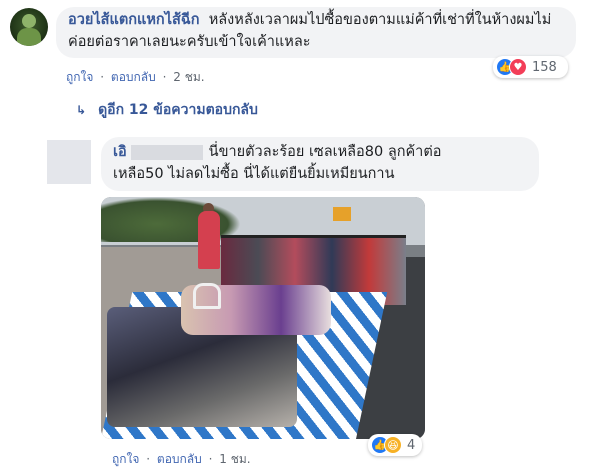 This screenshot has width=616, height=472. Describe the element at coordinates (81, 110) in the screenshot. I see `reply-arrow-icon: ↳` at that location.